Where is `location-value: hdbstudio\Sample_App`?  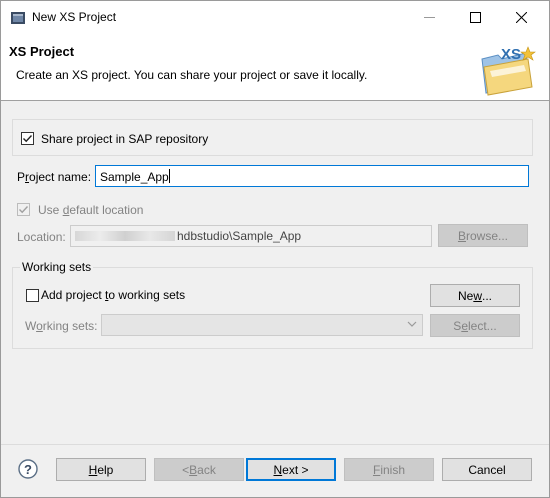 location-value: hdbstudio\Sample_App is located at coordinates (239, 236).